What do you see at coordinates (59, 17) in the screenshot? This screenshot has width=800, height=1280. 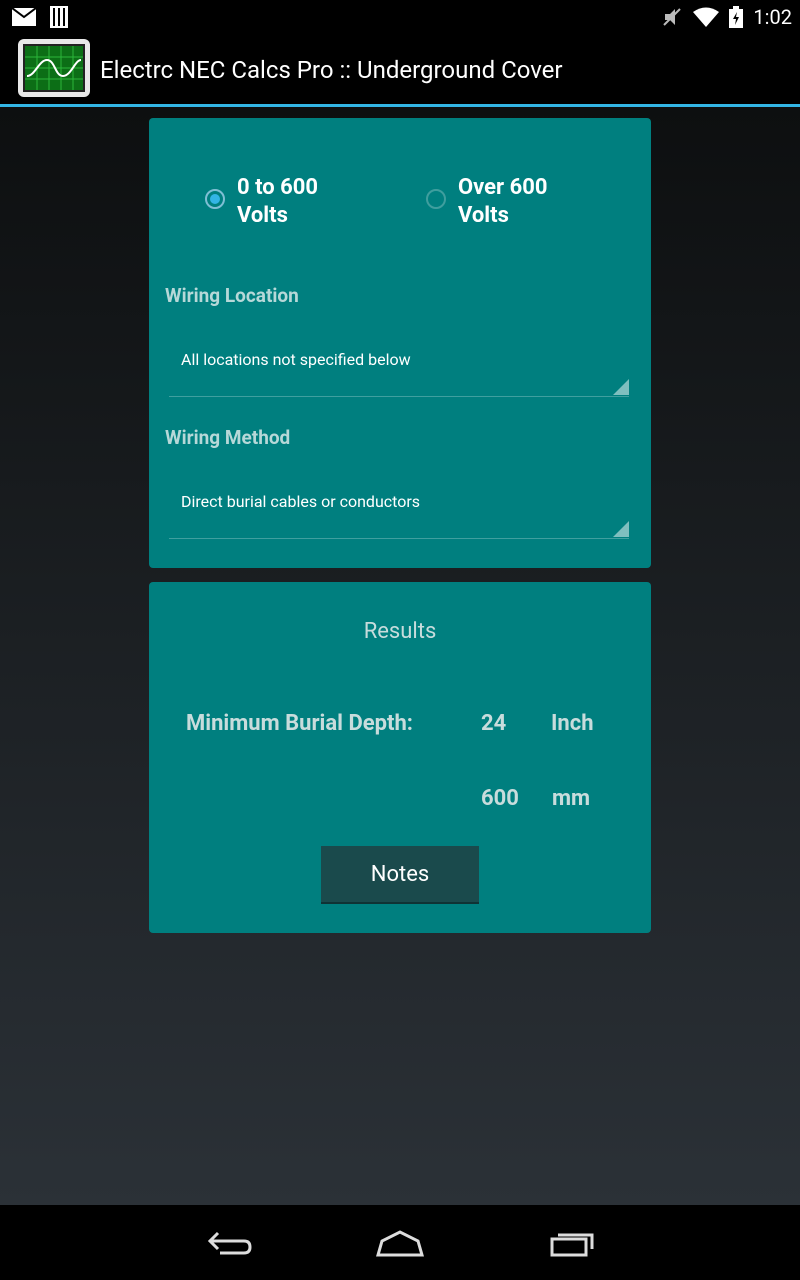 I see `sim-icon` at bounding box center [59, 17].